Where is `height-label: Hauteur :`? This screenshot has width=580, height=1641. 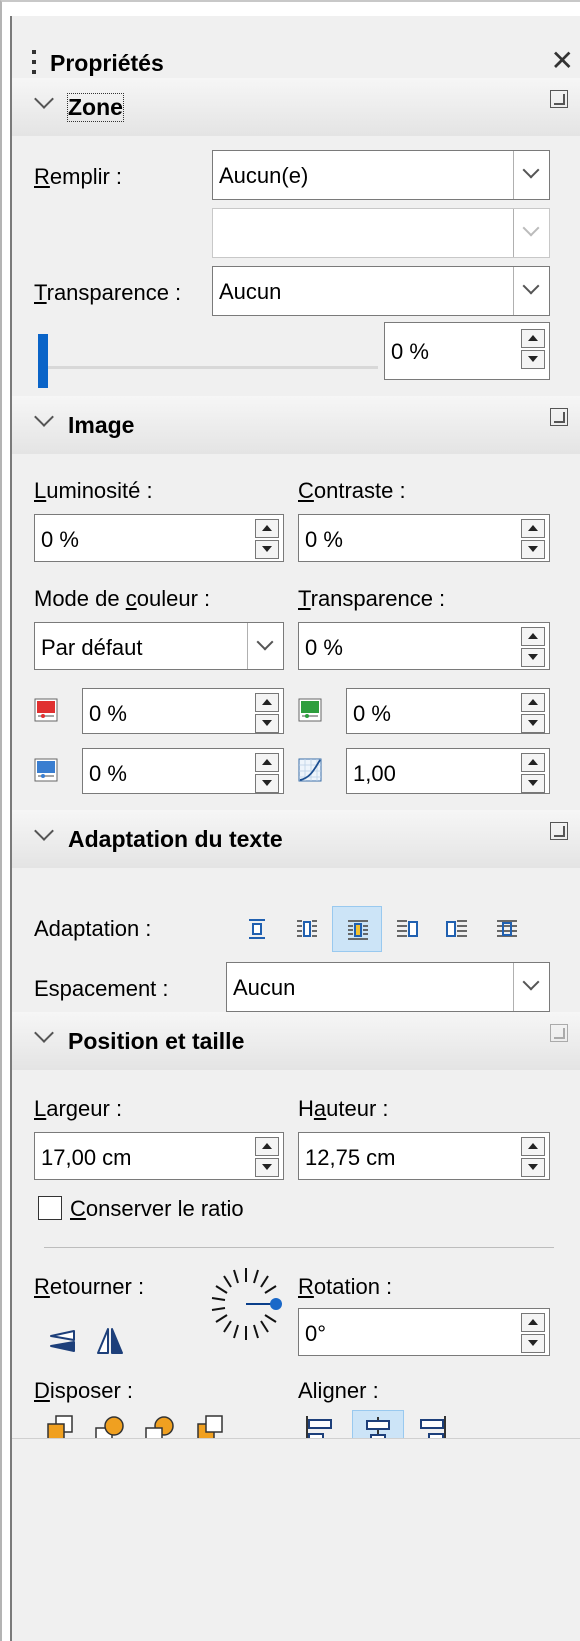 height-label: Hauteur : is located at coordinates (343, 1108).